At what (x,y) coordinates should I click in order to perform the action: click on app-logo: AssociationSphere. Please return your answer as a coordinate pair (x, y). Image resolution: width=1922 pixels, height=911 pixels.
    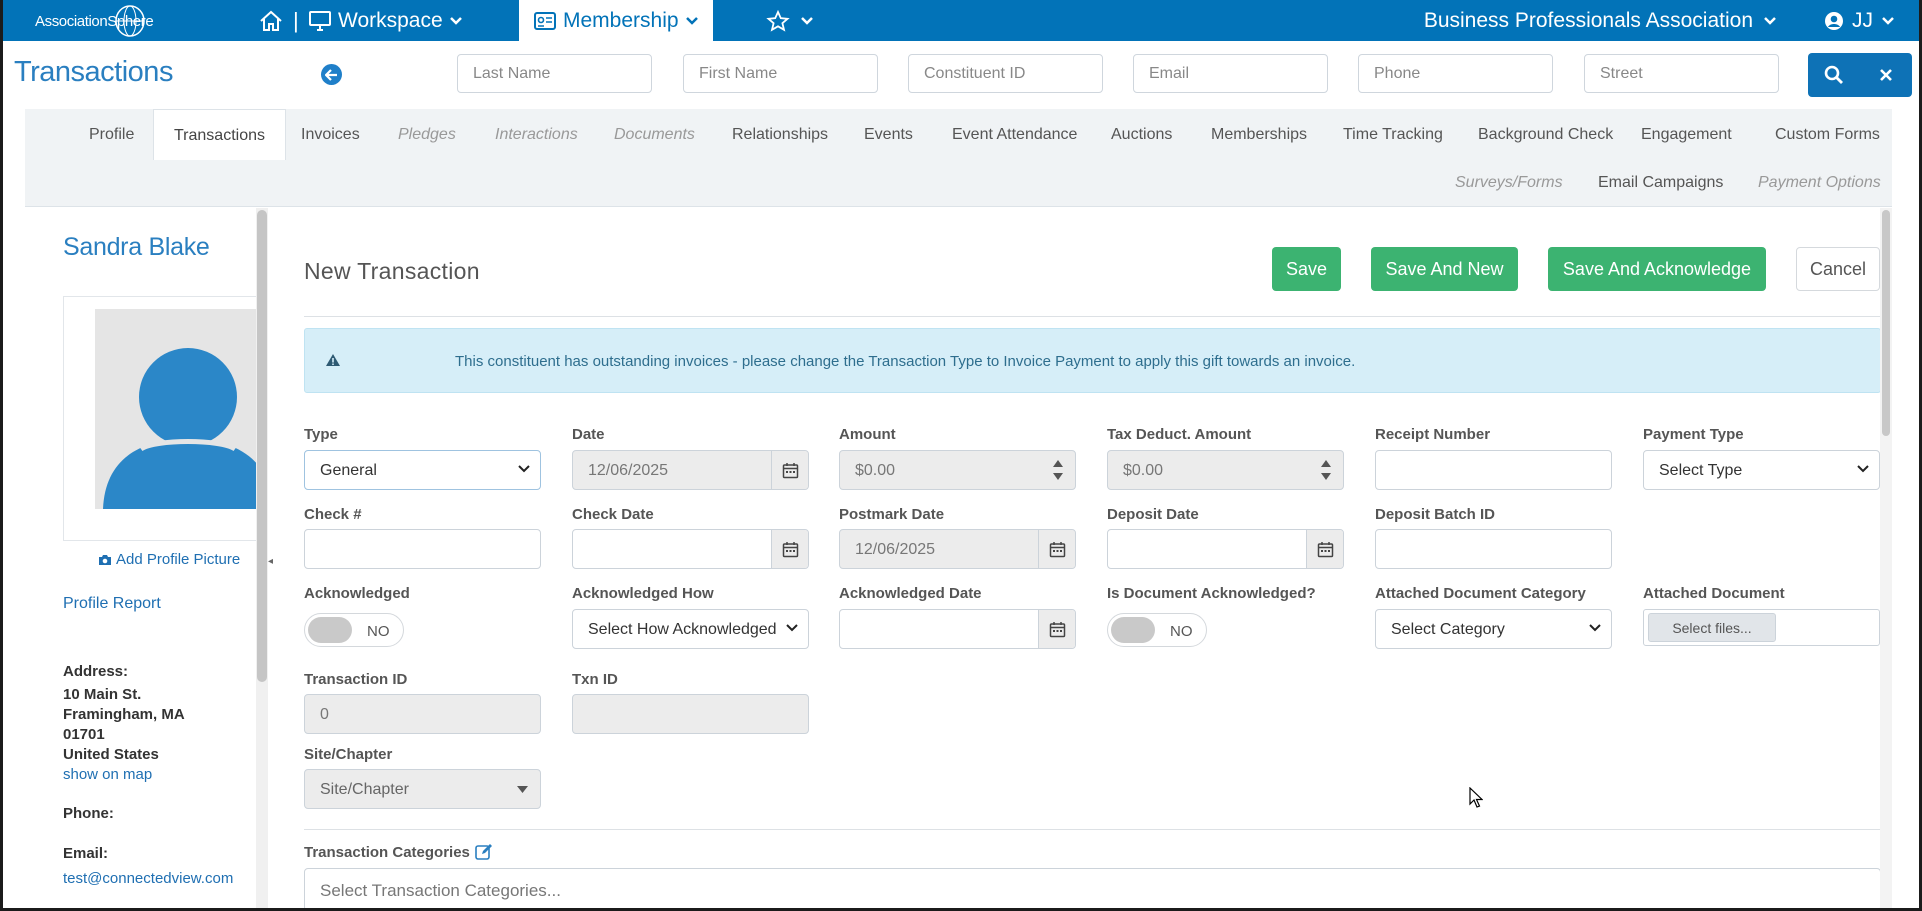
    Looking at the image, I should click on (93, 21).